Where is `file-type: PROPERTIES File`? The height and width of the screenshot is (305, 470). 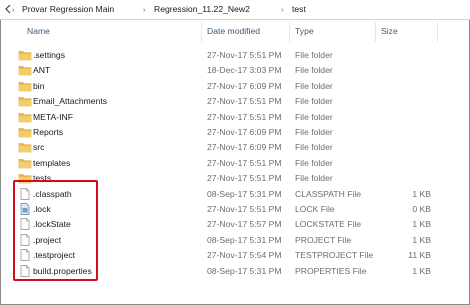 file-type: PROPERTIES File is located at coordinates (331, 271).